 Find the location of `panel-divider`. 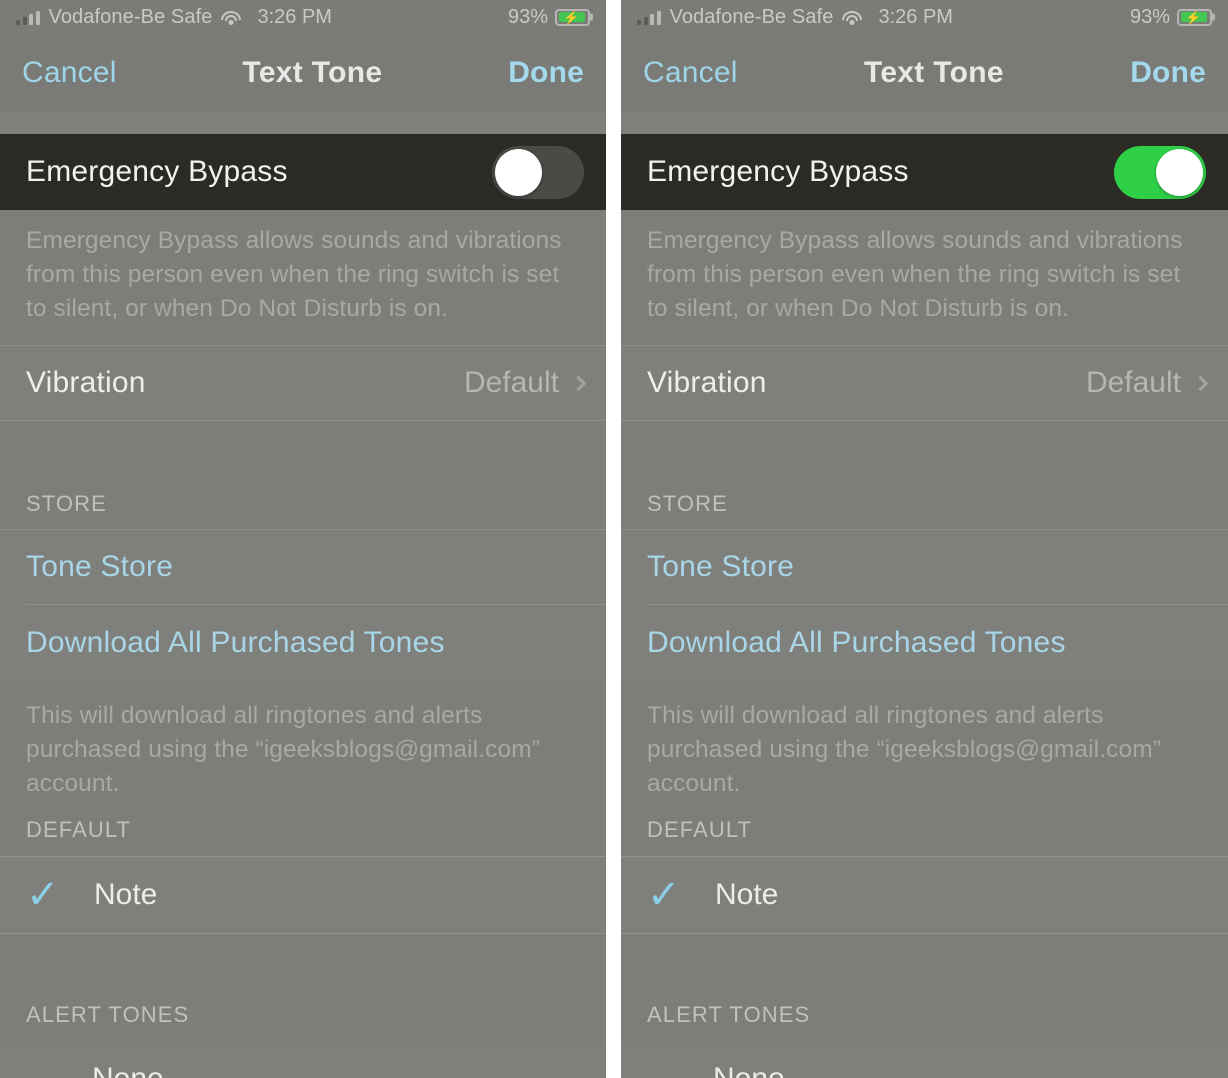

panel-divider is located at coordinates (613, 539).